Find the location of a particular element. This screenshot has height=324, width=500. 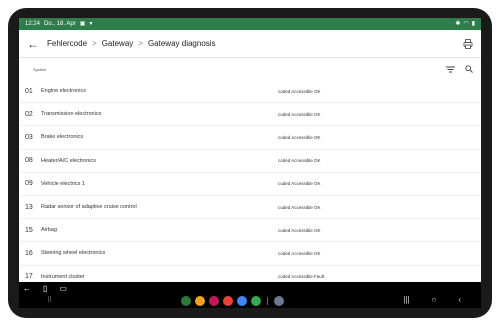

app-dock is located at coordinates (232, 301).